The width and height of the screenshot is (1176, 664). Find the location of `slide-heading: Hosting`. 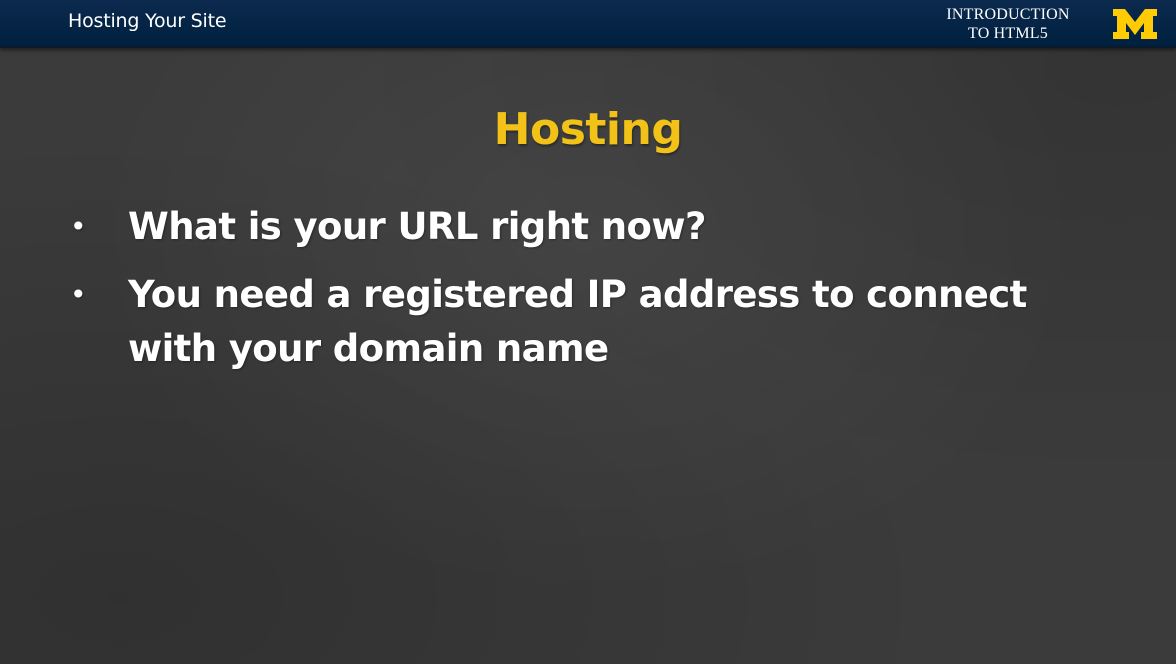

slide-heading: Hosting is located at coordinates (588, 129).